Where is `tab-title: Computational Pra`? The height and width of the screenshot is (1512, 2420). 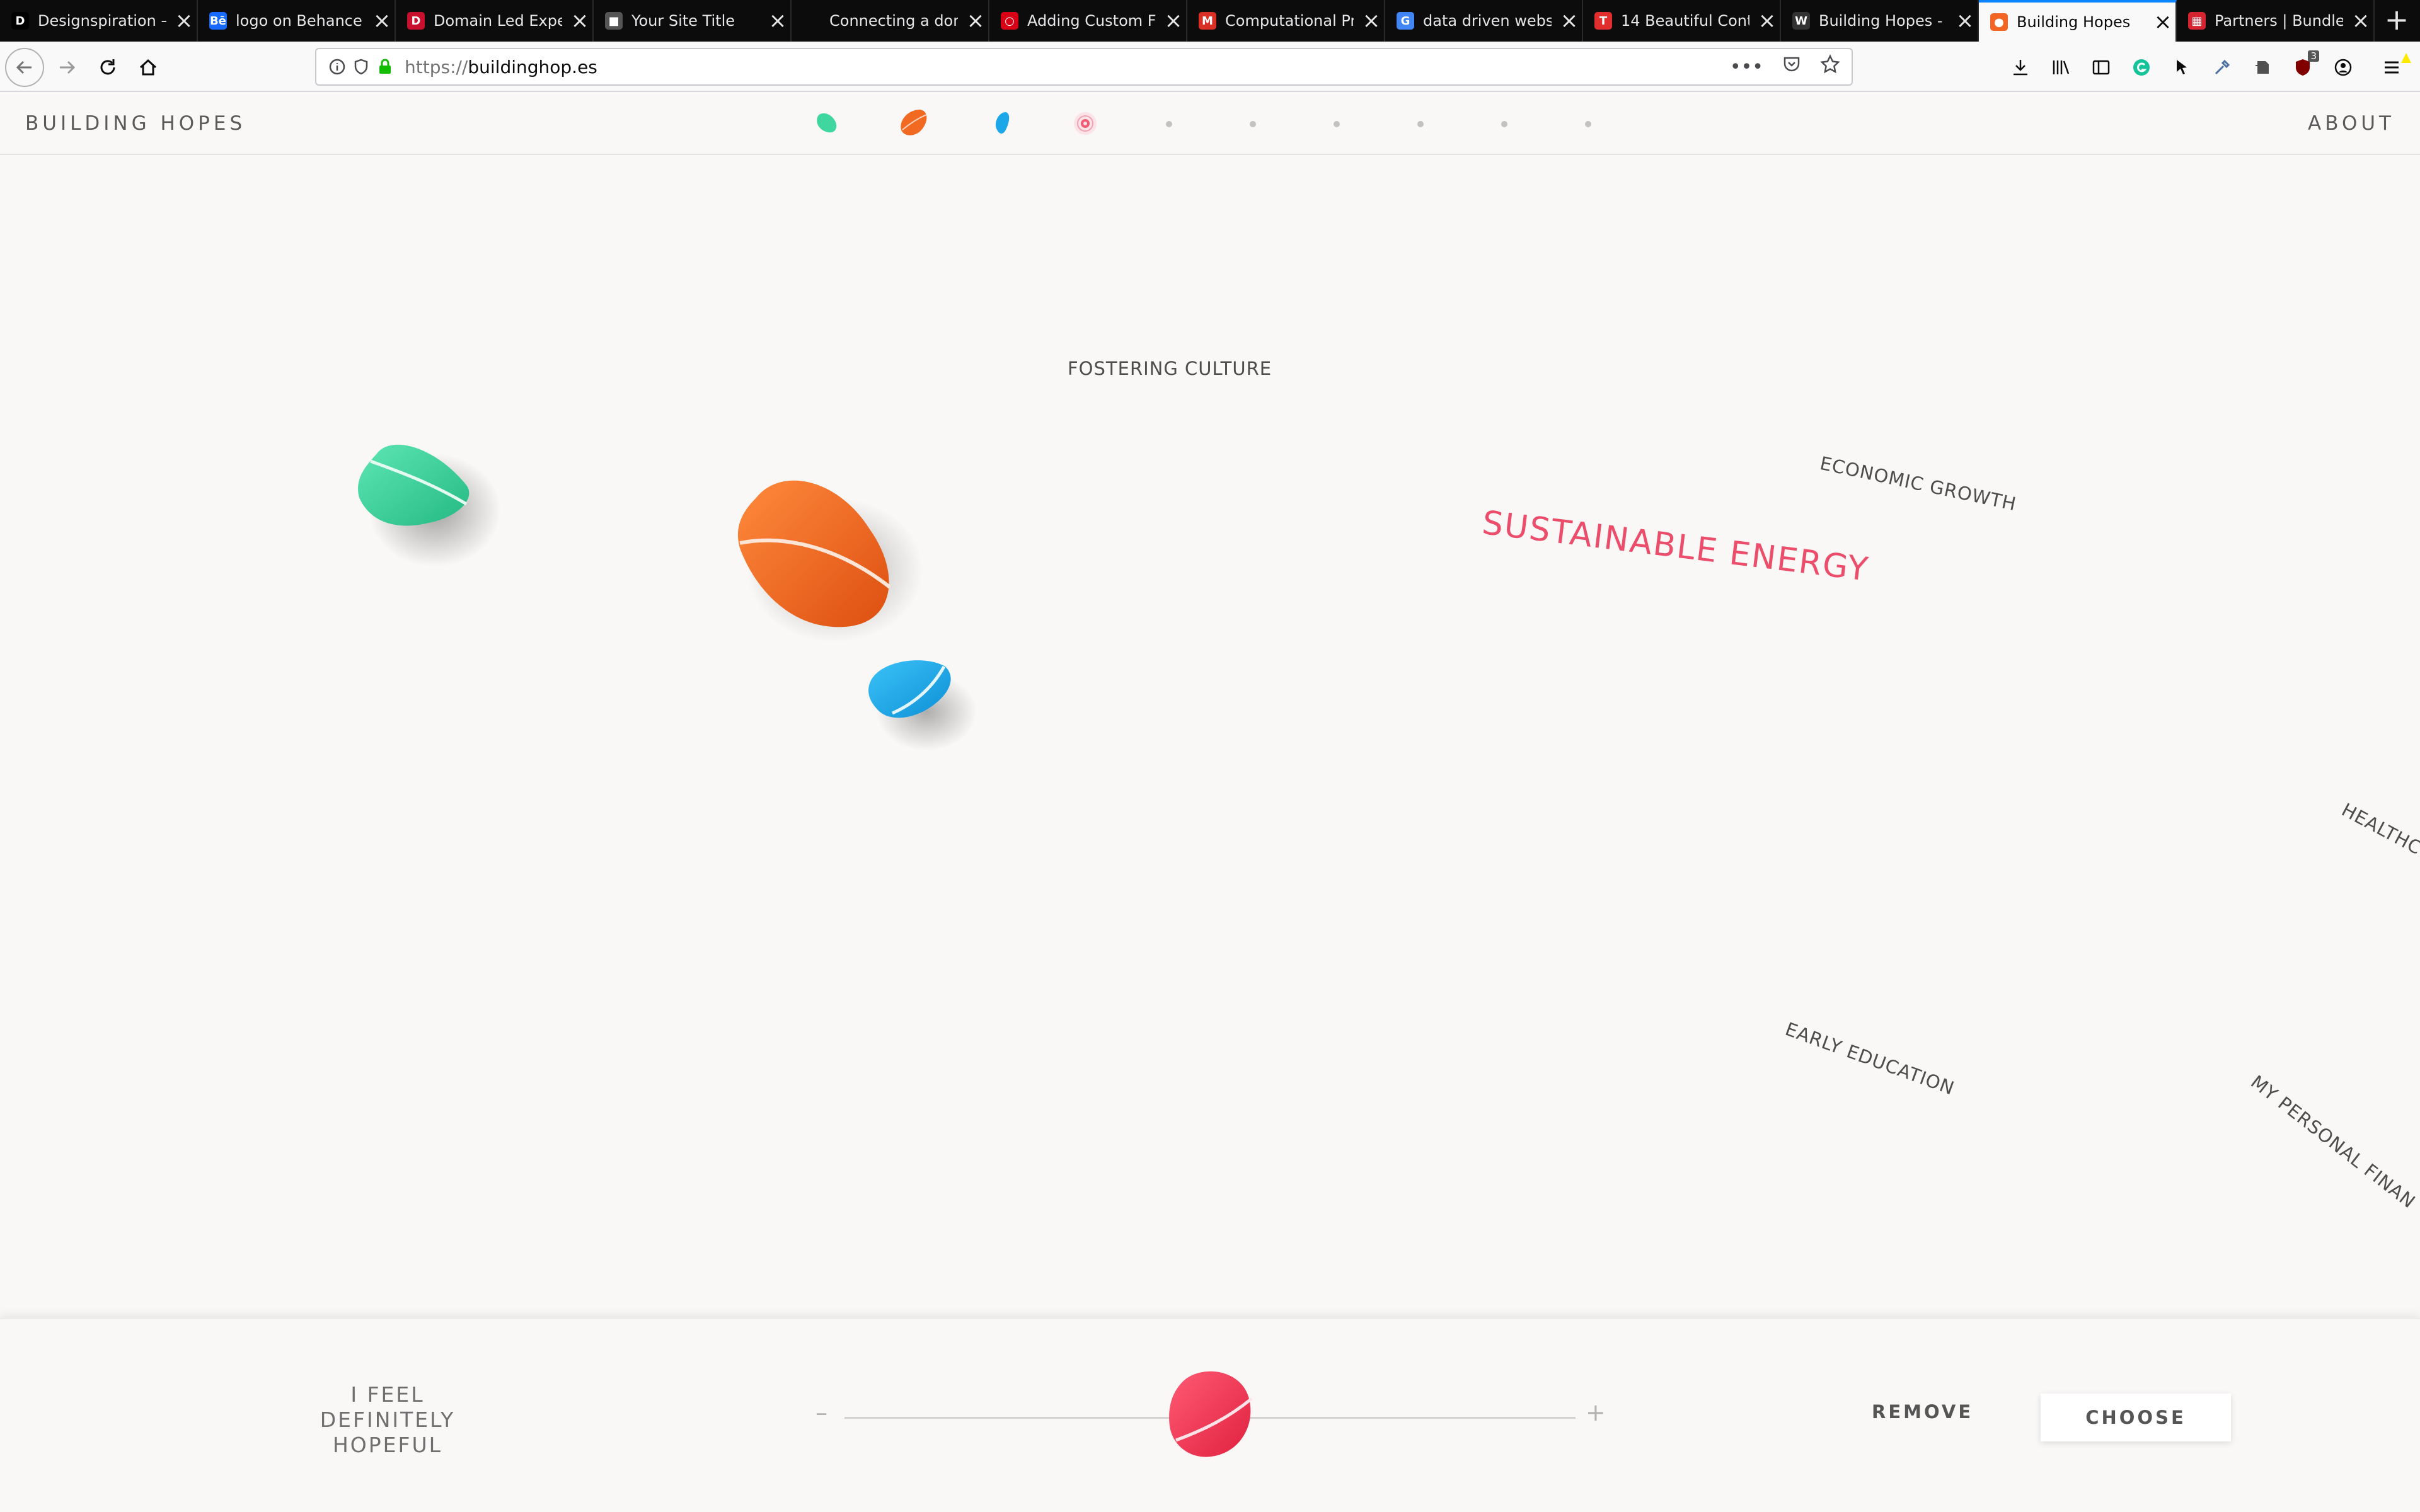 tab-title: Computational Pra is located at coordinates (1290, 21).